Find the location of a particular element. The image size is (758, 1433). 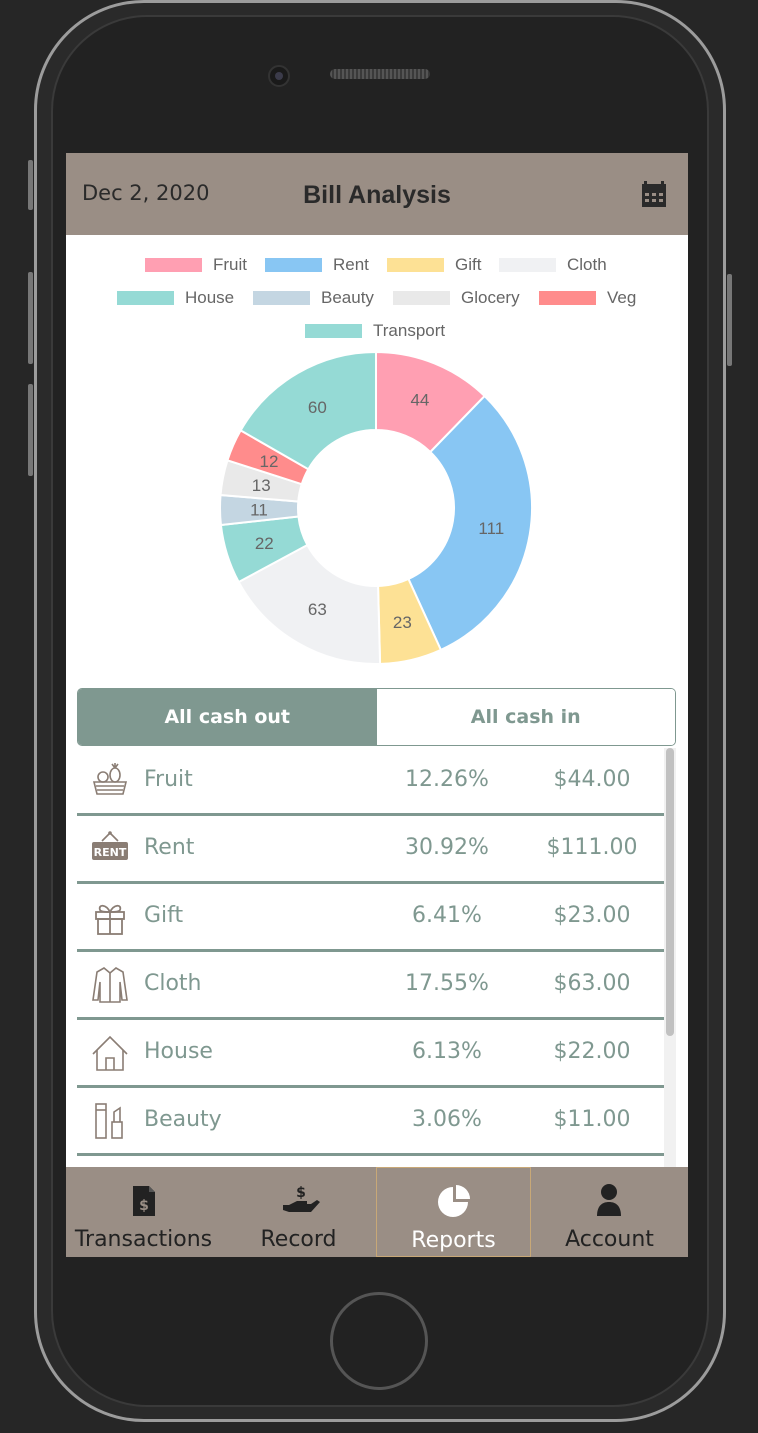

hand-money-icon: $ is located at coordinates (301, 1198).